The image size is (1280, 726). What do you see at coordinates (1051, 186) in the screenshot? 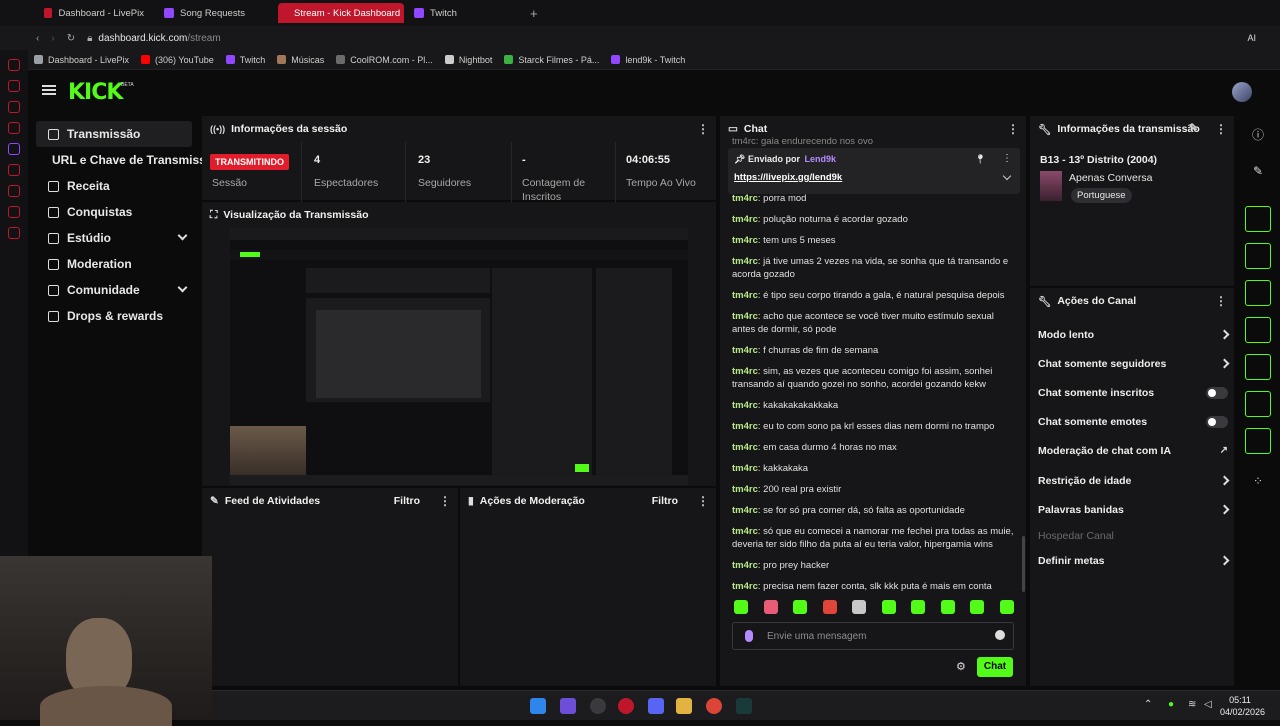
I see `category-thumbnail` at bounding box center [1051, 186].